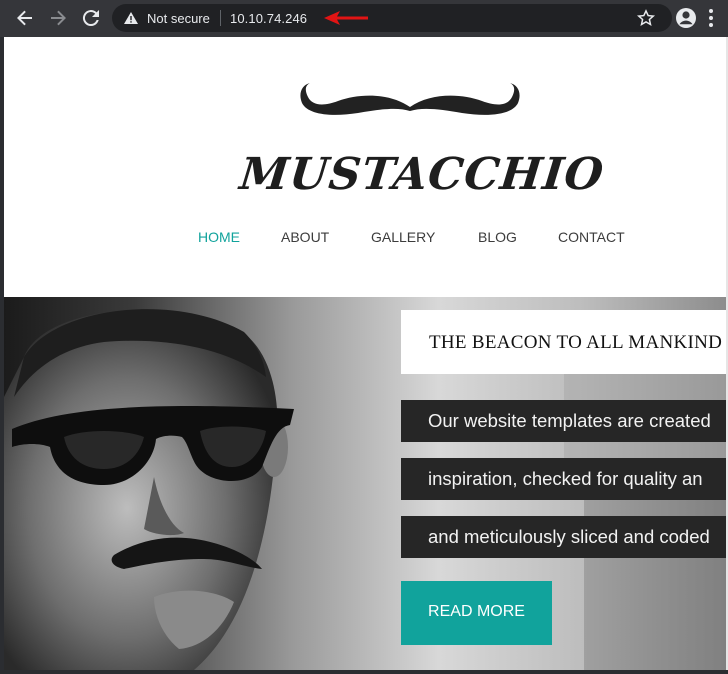 This screenshot has height=674, width=728. I want to click on hero-headline: THE BEACON TO ALL MANKIND, so click(576, 342).